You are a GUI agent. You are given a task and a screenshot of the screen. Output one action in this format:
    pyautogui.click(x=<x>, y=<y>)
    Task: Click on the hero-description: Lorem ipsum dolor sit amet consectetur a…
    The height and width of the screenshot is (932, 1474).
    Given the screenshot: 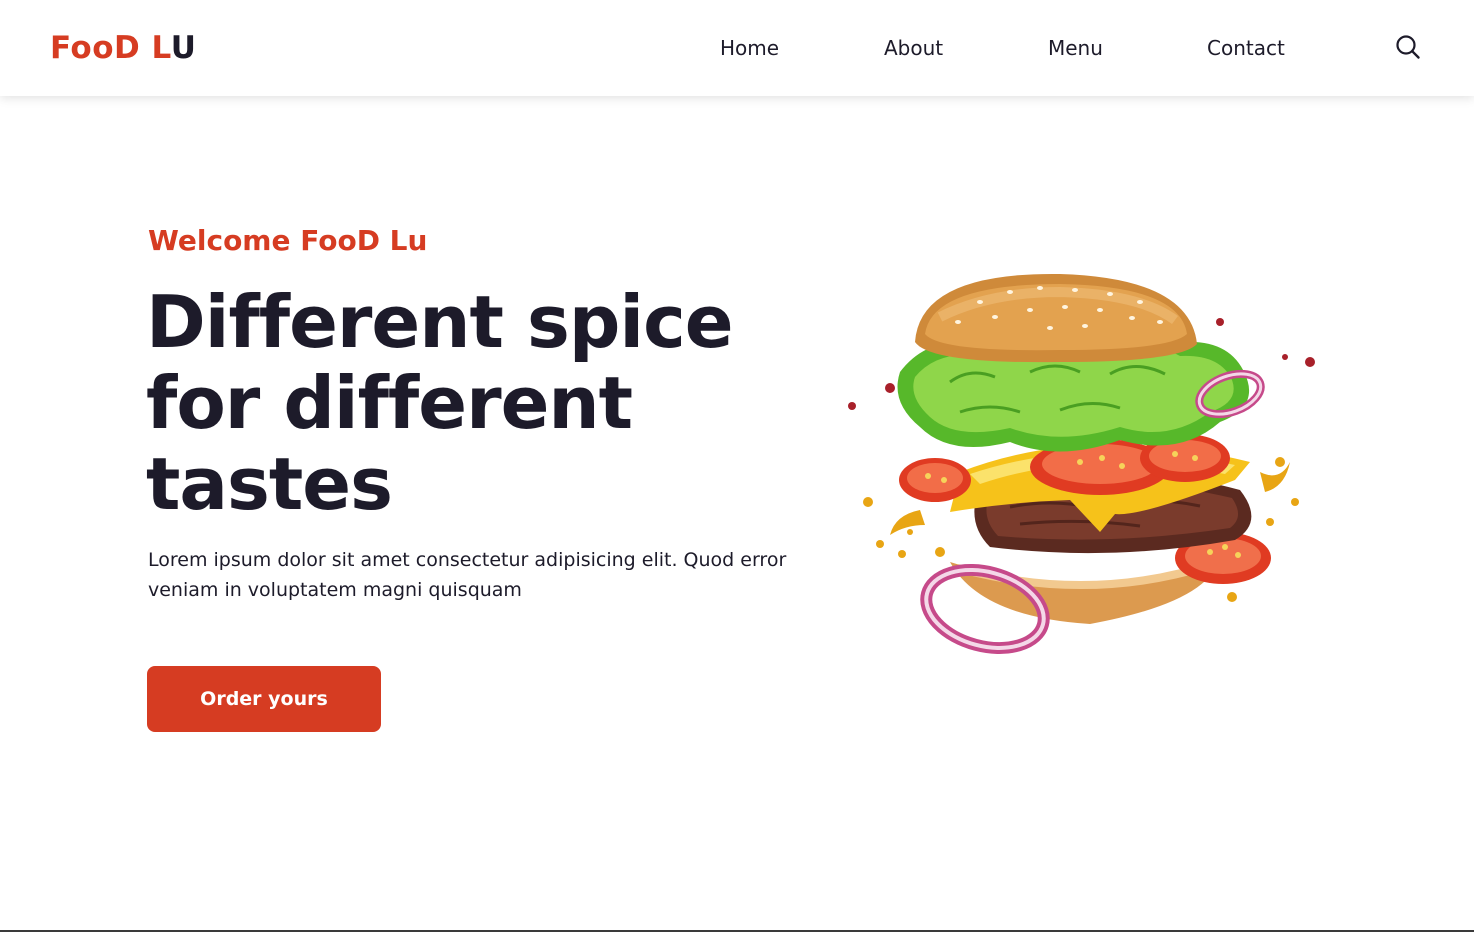 What is the action you would take?
    pyautogui.click(x=467, y=575)
    